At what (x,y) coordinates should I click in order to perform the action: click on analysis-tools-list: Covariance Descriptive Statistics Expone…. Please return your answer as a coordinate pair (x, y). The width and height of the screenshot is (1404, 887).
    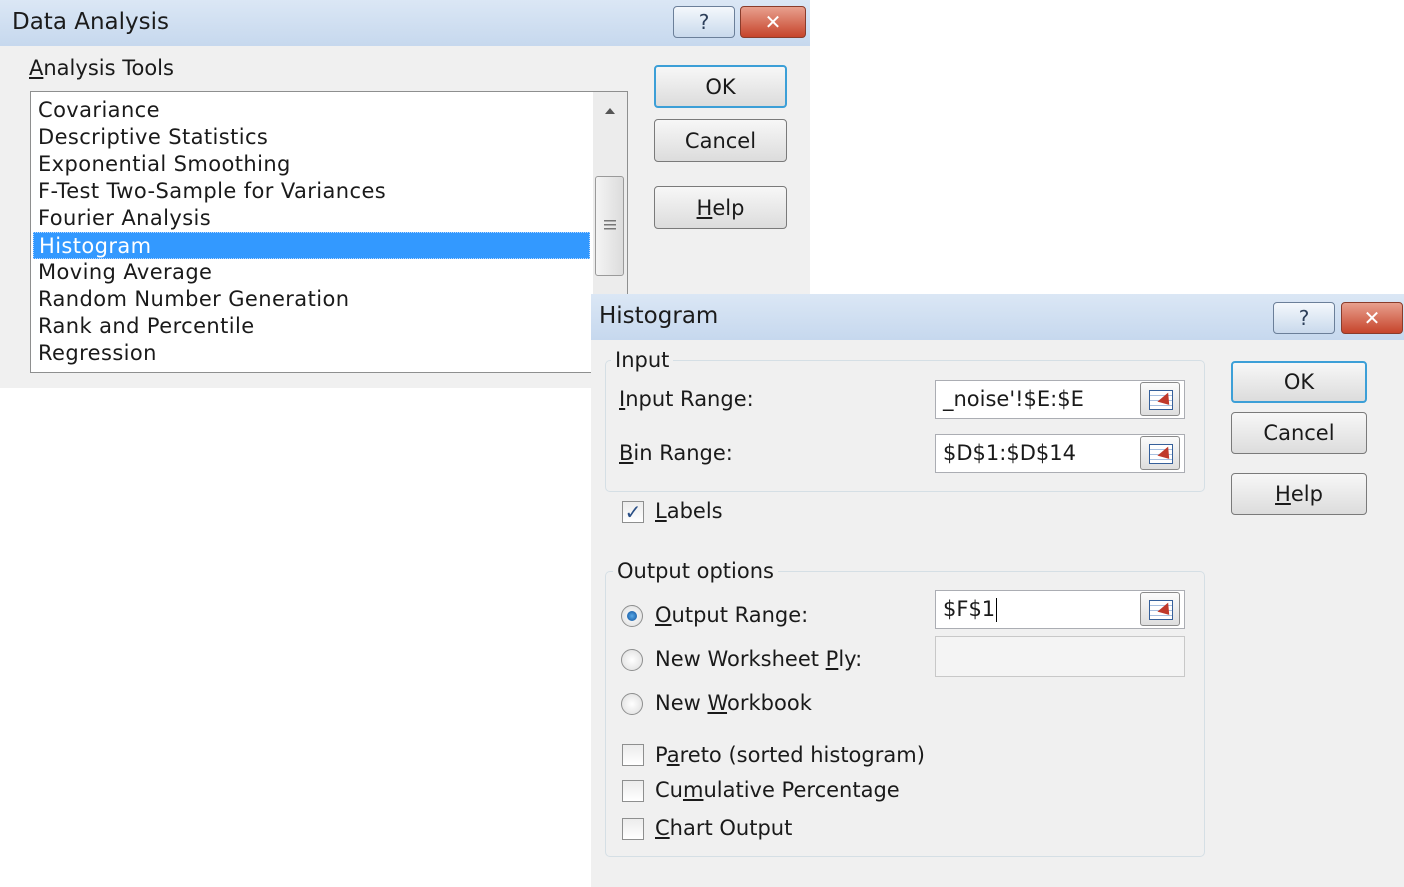
    Looking at the image, I should click on (329, 232).